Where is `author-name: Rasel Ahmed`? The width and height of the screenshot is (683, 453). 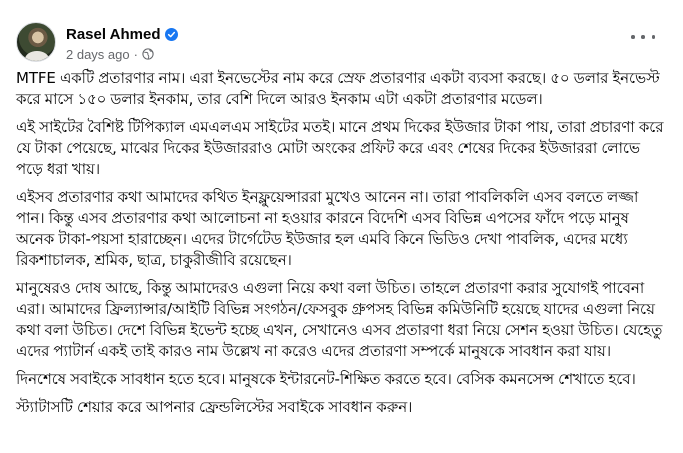 author-name: Rasel Ahmed is located at coordinates (113, 34).